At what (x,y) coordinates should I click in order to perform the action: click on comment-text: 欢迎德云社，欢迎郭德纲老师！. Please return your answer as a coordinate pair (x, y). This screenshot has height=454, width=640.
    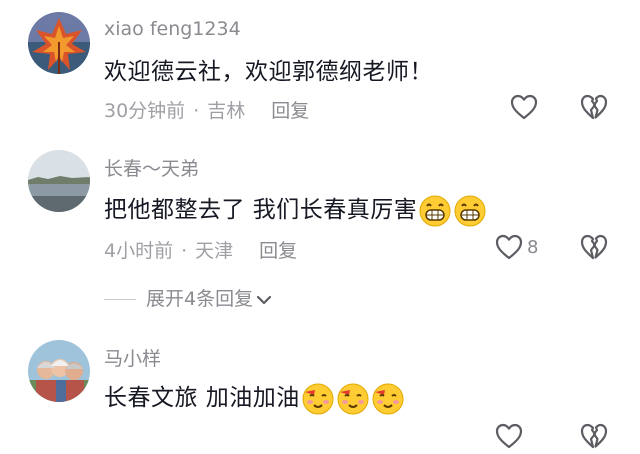
    Looking at the image, I should click on (268, 72).